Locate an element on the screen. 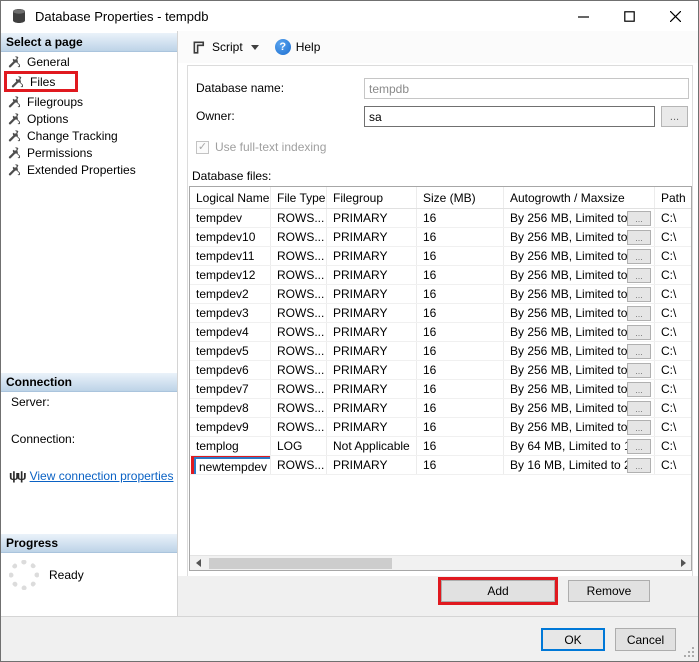  resize-grip is located at coordinates (689, 652).